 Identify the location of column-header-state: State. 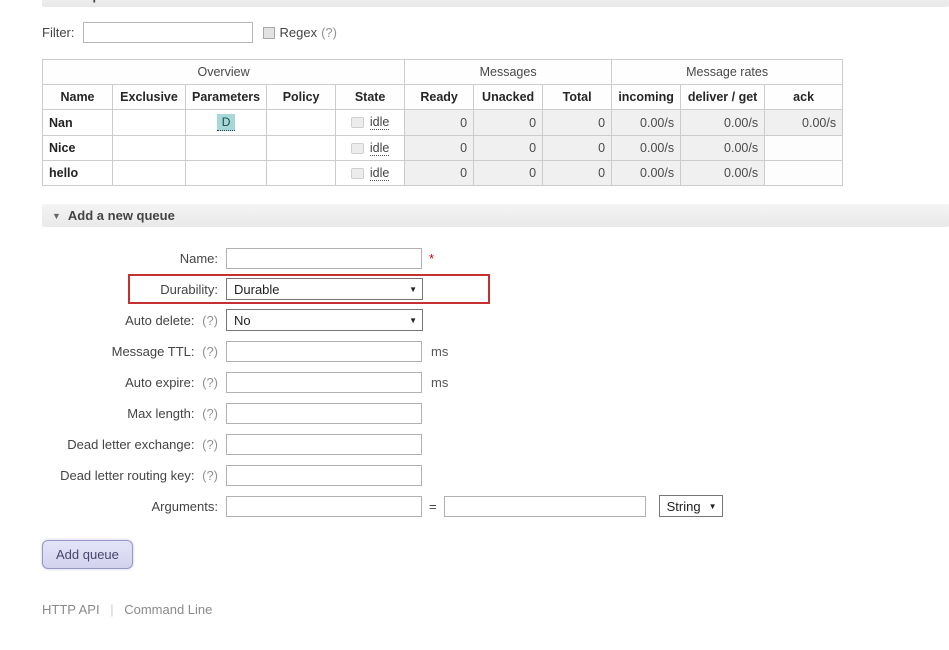
(370, 97).